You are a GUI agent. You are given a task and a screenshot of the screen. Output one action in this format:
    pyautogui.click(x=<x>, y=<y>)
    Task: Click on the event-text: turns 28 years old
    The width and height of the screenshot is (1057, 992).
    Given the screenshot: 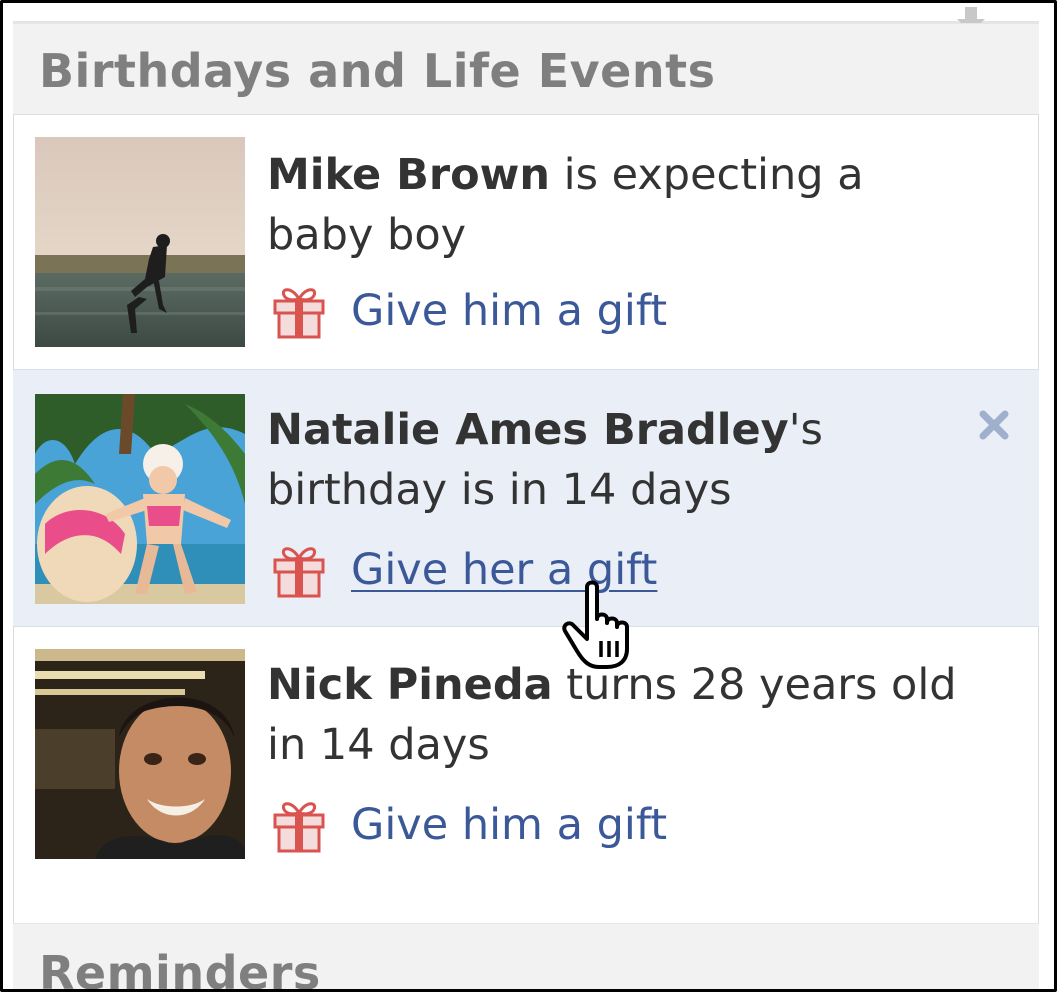 What is the action you would take?
    pyautogui.click(x=754, y=685)
    